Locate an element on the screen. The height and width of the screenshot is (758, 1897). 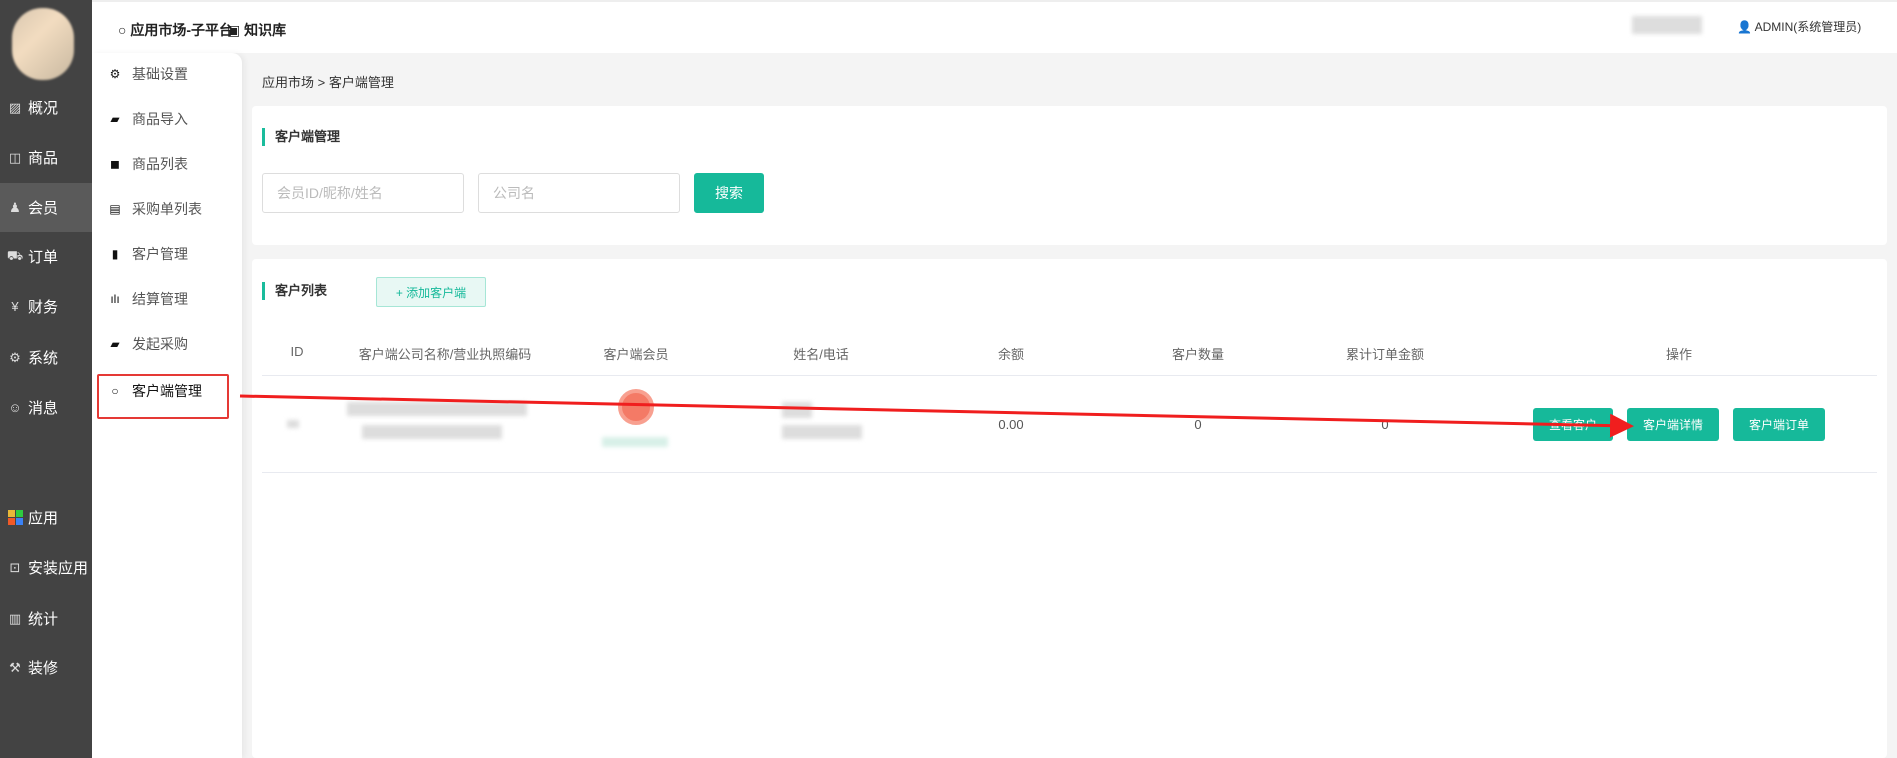
nav-messages: ☺ 消息 is located at coordinates (46, 407).